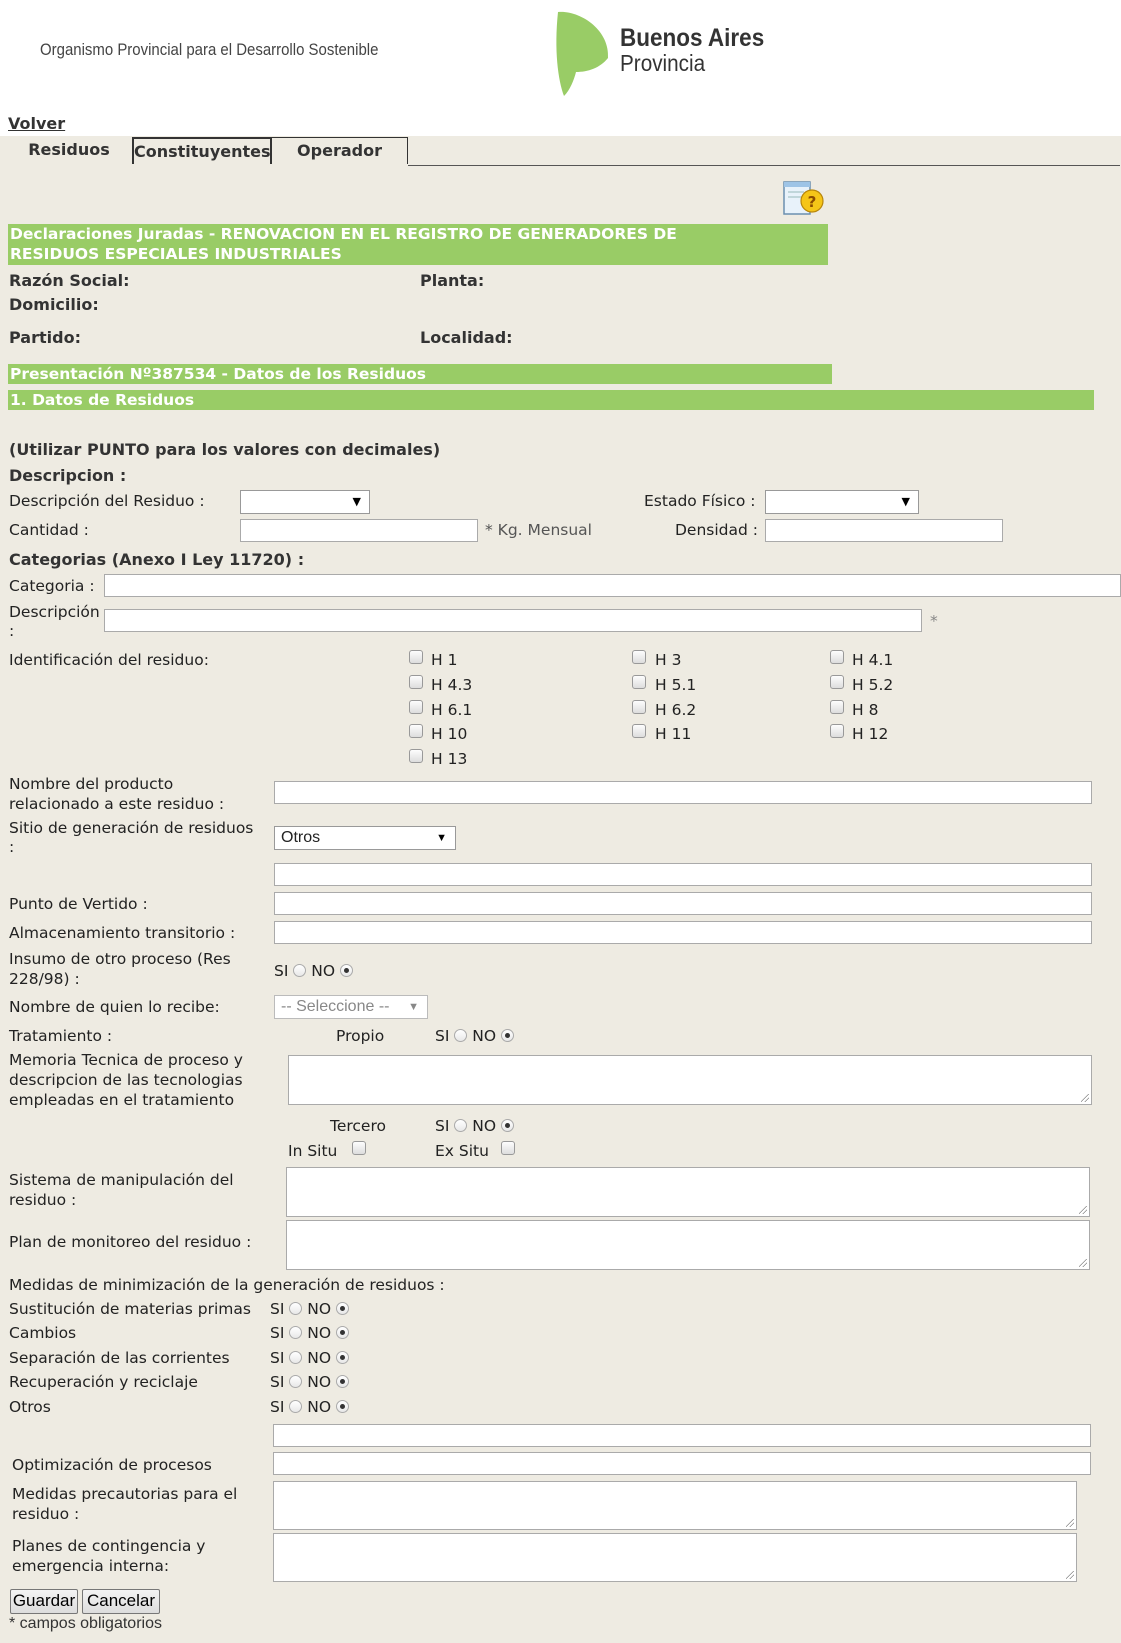  I want to click on in-situ-checkbox, so click(359, 1148).